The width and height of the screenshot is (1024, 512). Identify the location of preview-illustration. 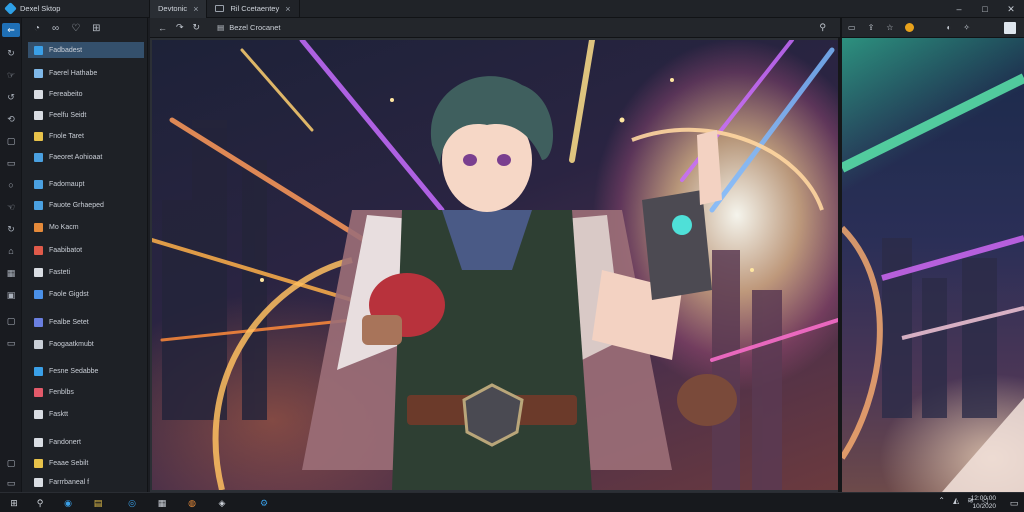
(933, 282).